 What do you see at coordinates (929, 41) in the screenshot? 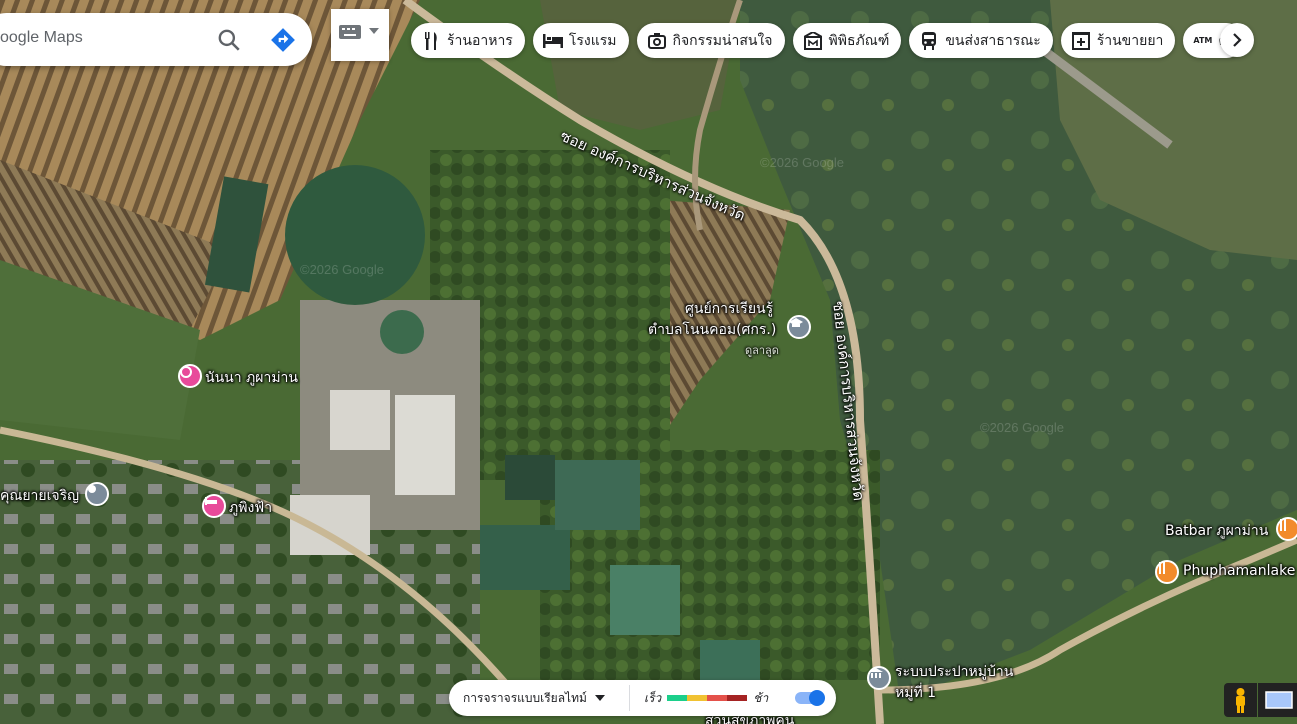
I see `train-icon` at bounding box center [929, 41].